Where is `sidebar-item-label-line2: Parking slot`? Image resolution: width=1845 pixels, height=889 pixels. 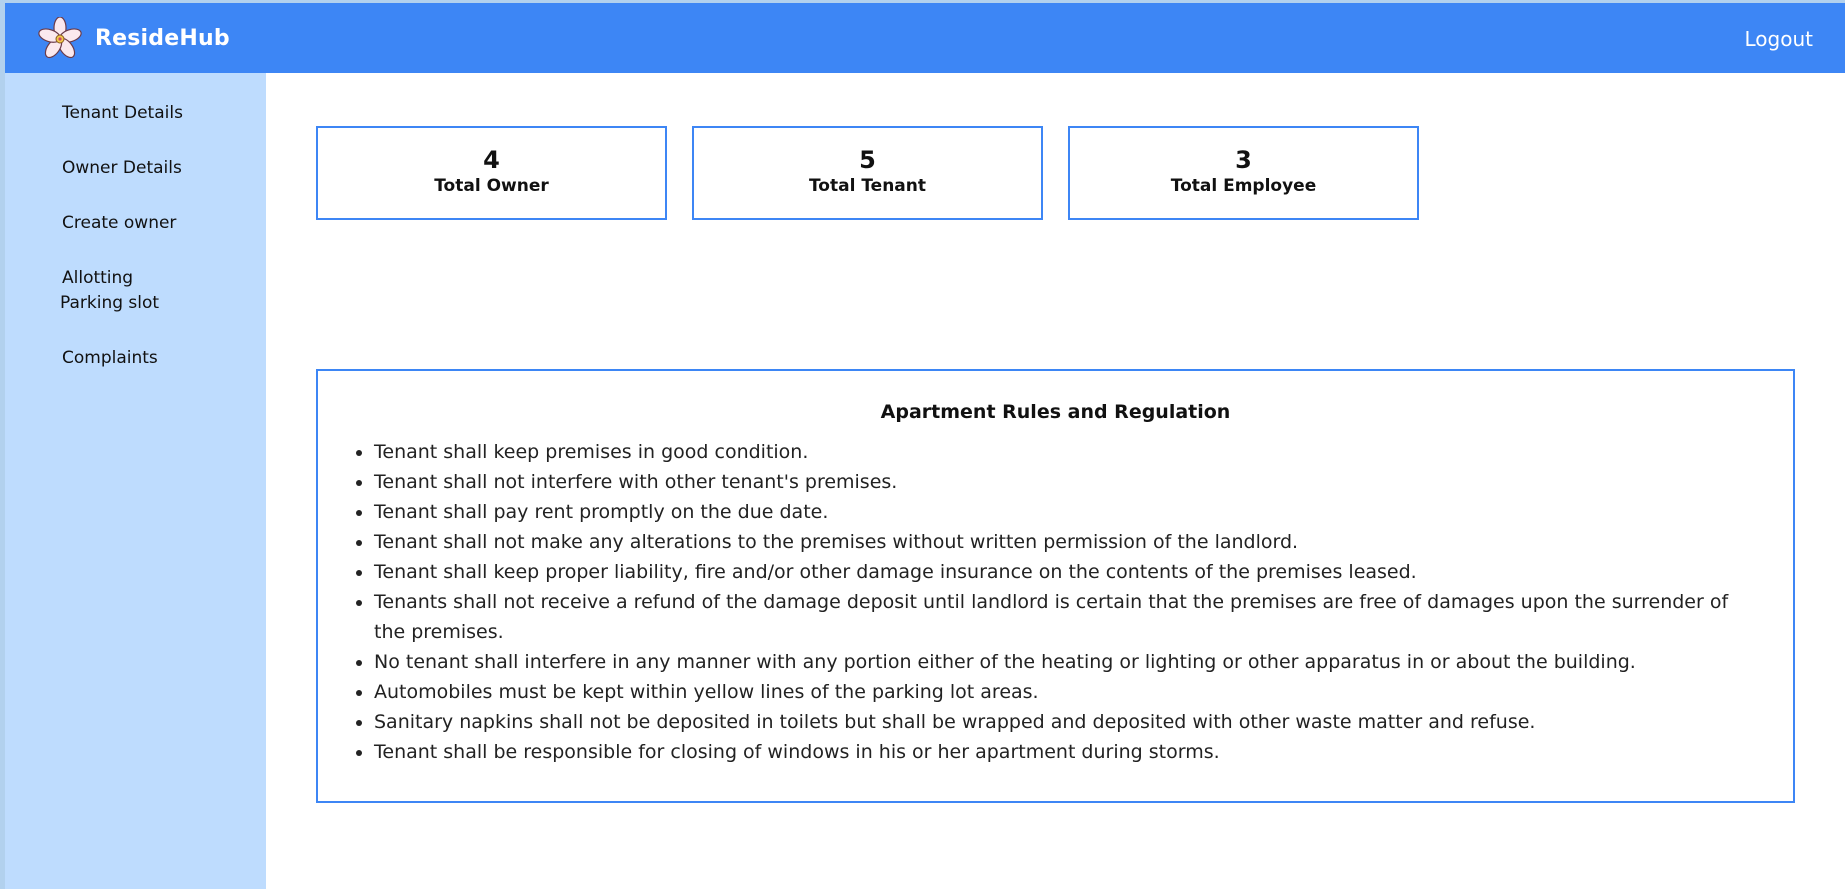
sidebar-item-label-line2: Parking slot is located at coordinates (110, 303).